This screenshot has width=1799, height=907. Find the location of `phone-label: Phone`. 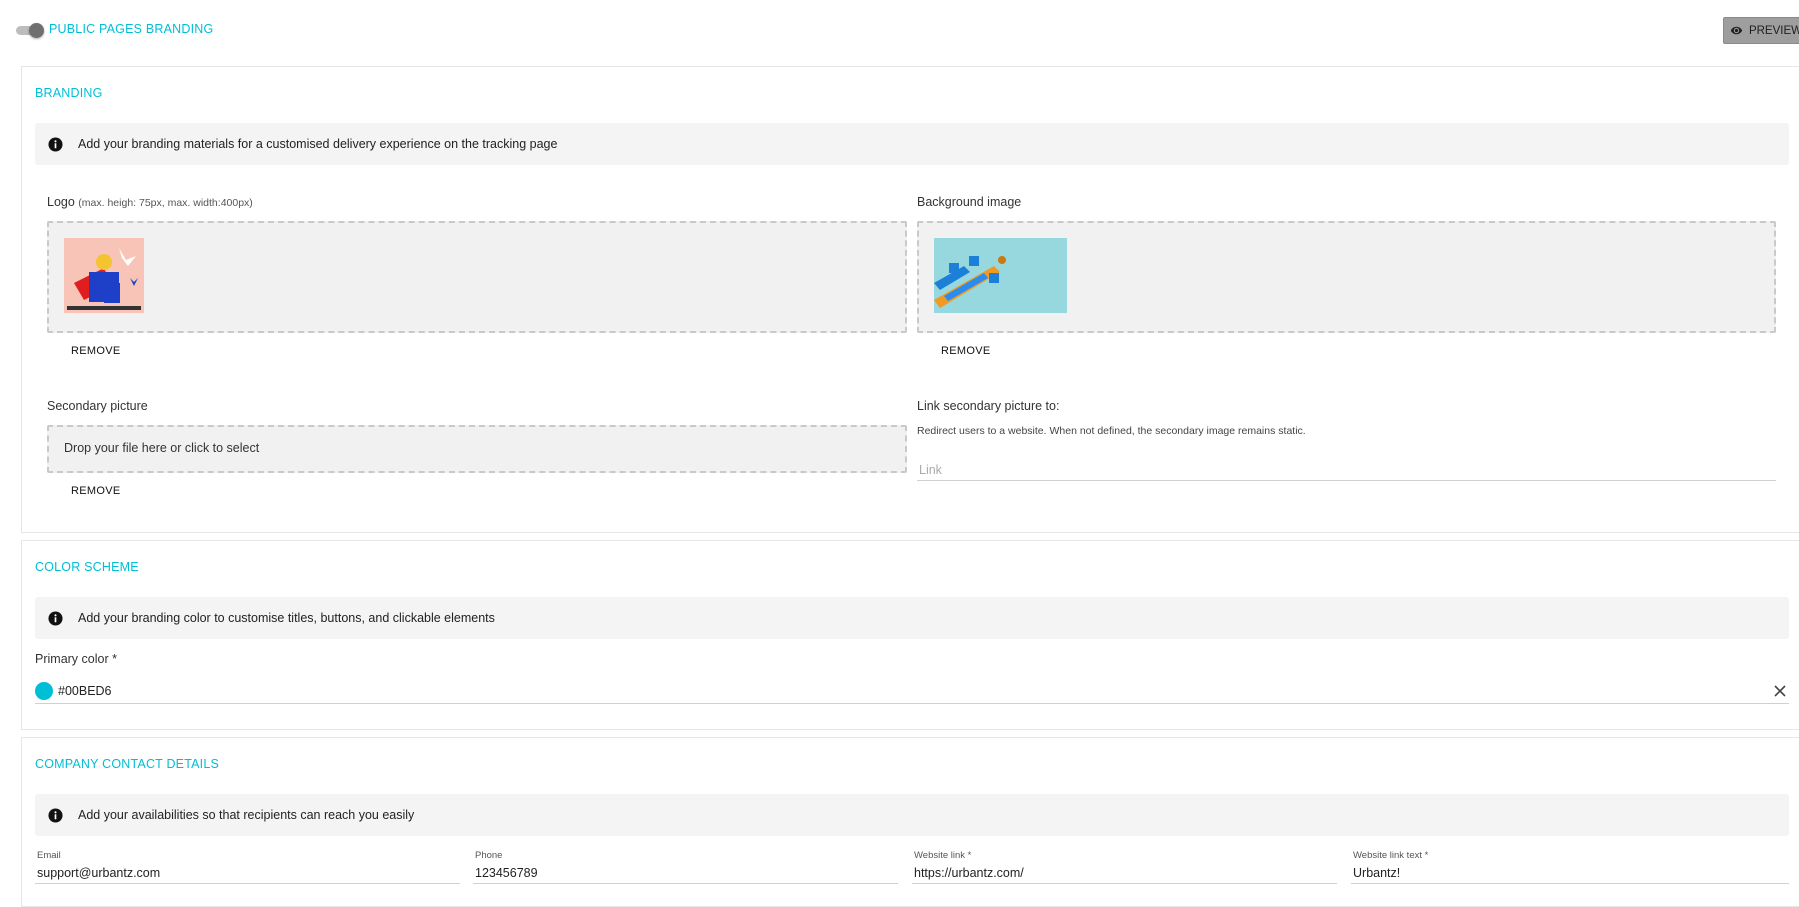

phone-label: Phone is located at coordinates (489, 855).